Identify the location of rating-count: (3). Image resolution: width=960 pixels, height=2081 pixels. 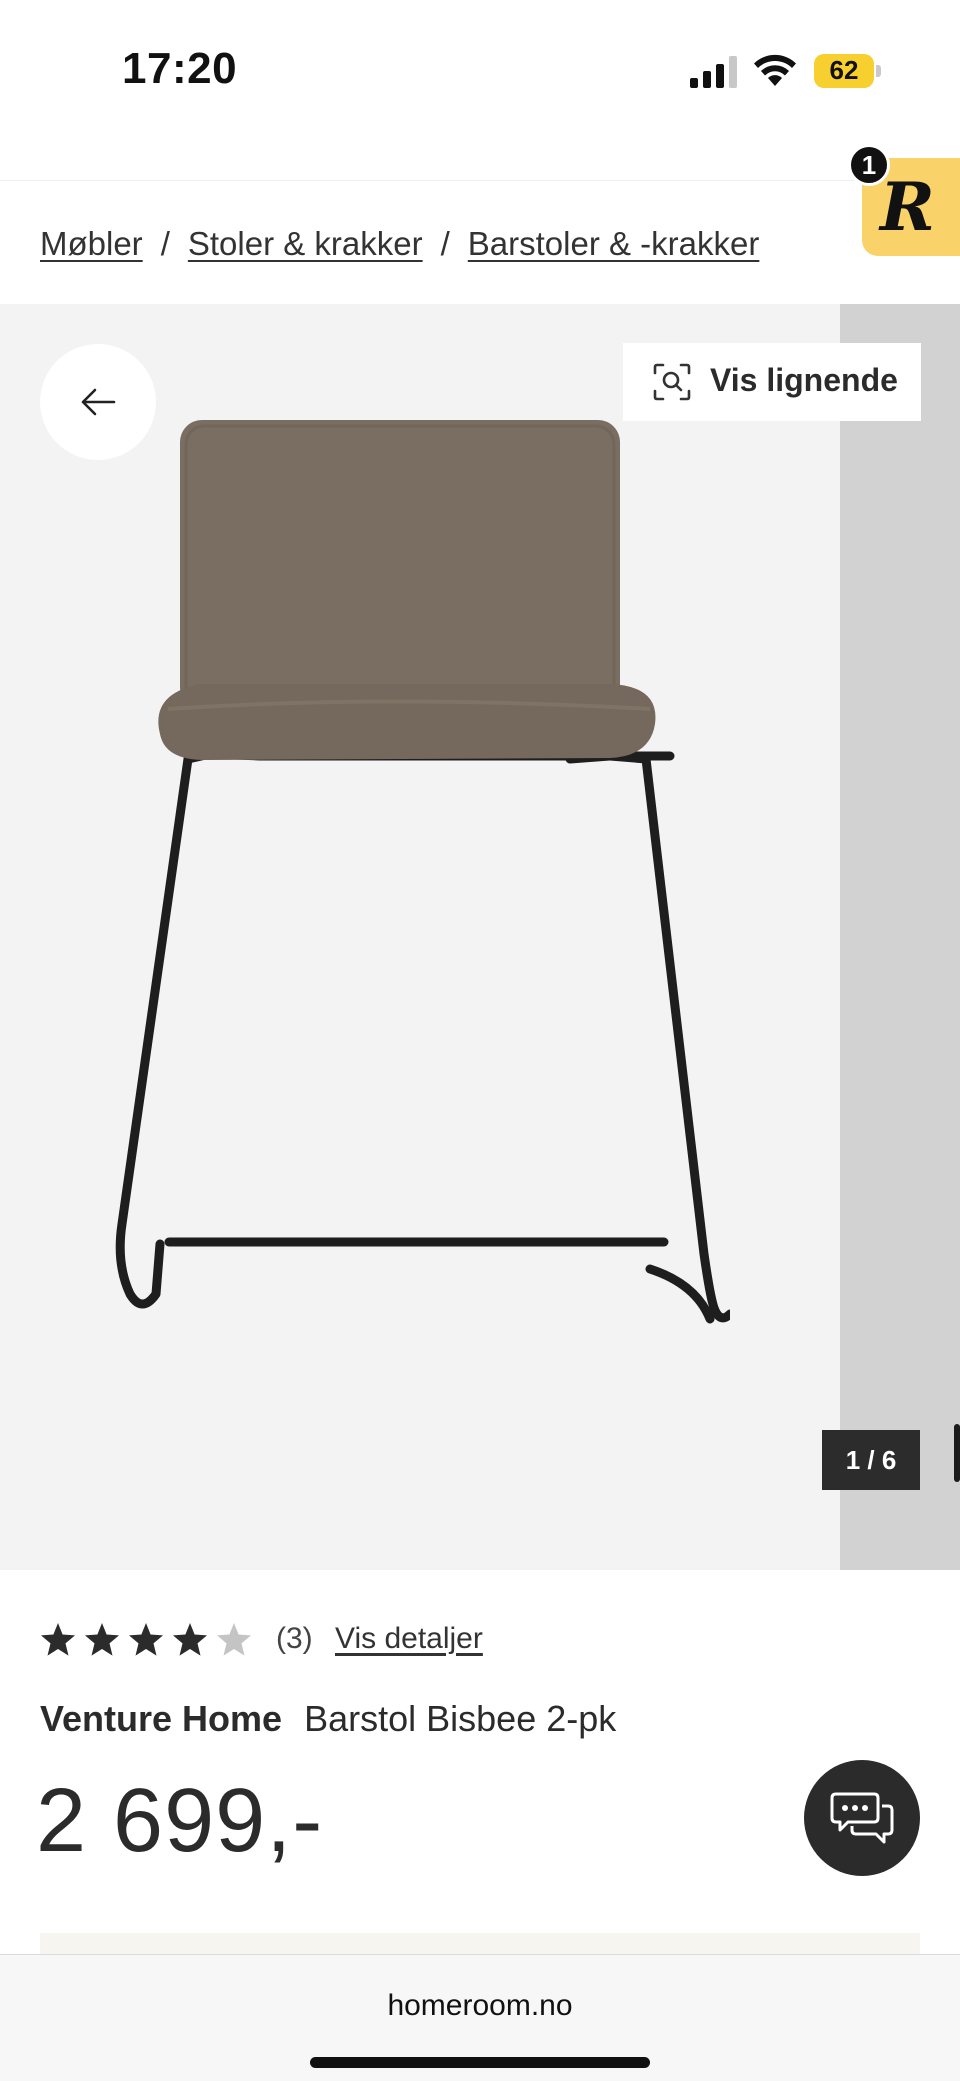
(294, 1638).